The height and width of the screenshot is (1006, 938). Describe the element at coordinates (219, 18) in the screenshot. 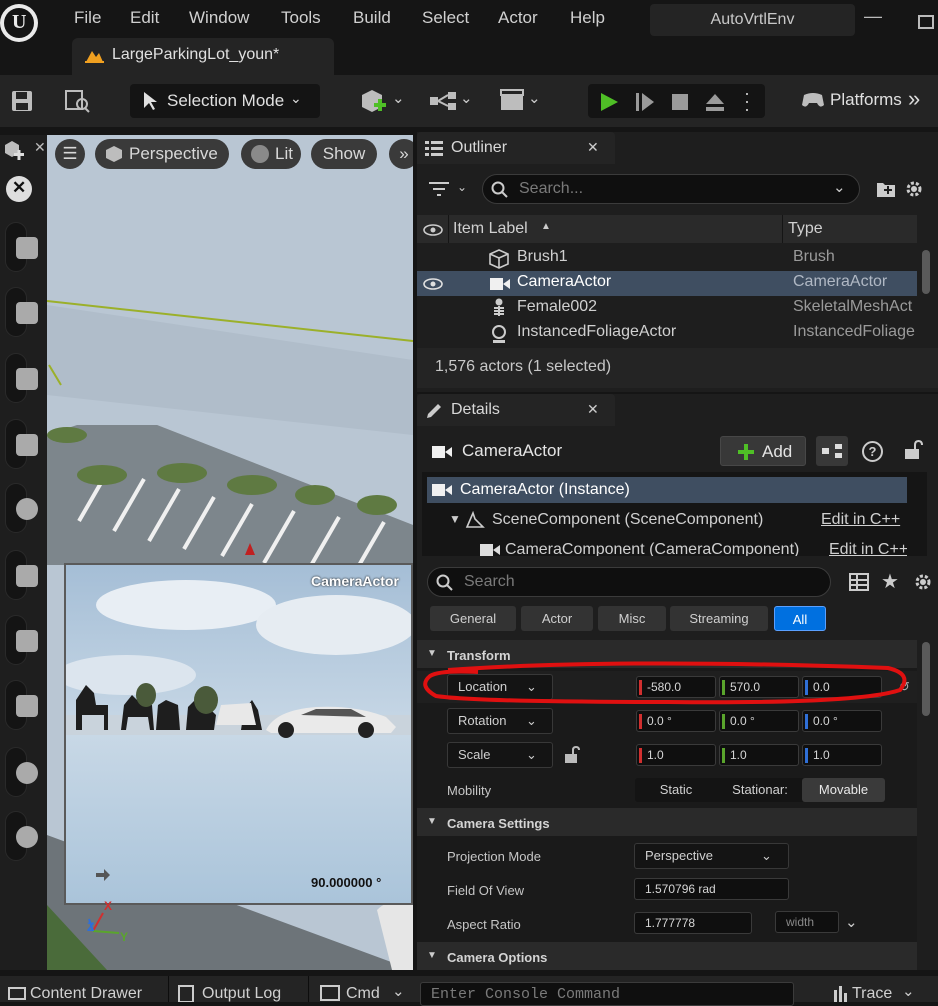

I see `menu-window: Window` at that location.